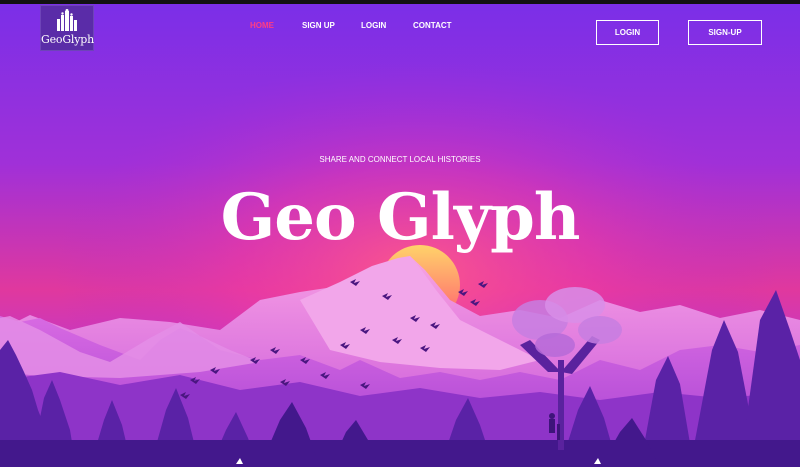 The image size is (800, 467). I want to click on hero-title: Geo Glyph, so click(400, 217).